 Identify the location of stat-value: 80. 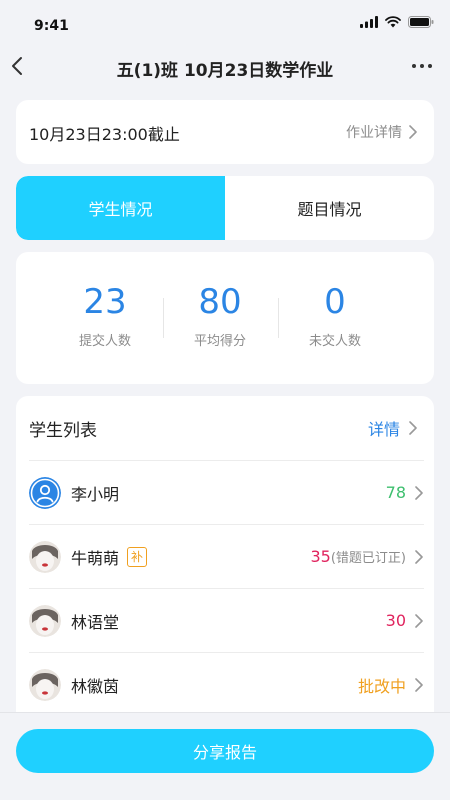
(220, 302).